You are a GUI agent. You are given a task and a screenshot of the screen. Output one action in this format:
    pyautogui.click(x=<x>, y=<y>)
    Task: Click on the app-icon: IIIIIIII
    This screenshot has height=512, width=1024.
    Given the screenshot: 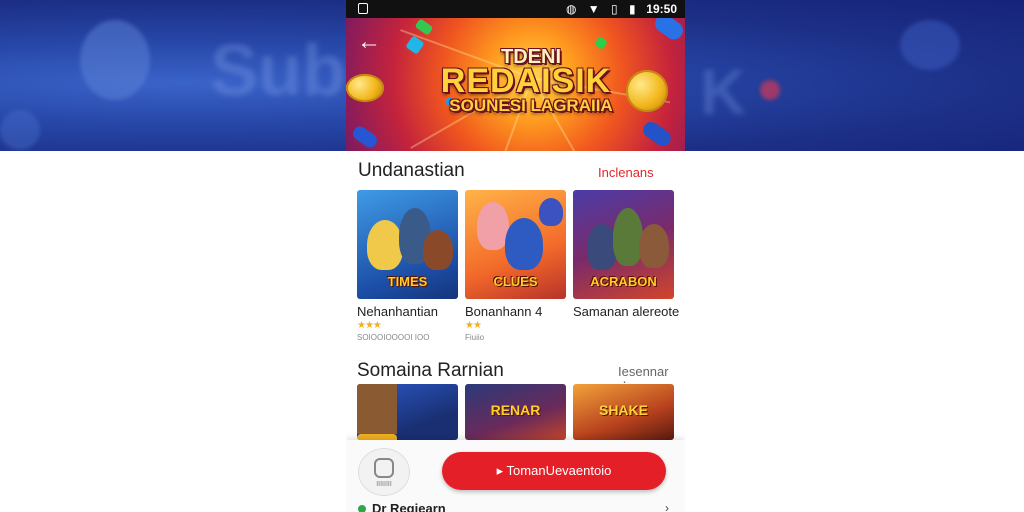 What is the action you would take?
    pyautogui.click(x=384, y=472)
    